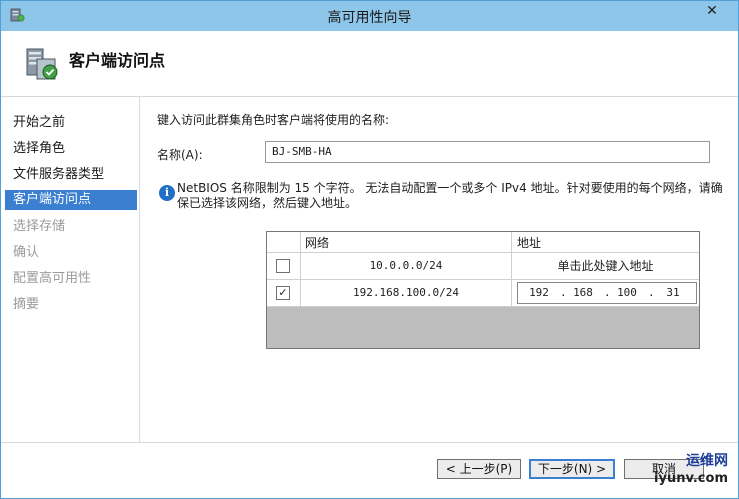 Image resolution: width=739 pixels, height=499 pixels. I want to click on network-checkbox, so click(283, 266).